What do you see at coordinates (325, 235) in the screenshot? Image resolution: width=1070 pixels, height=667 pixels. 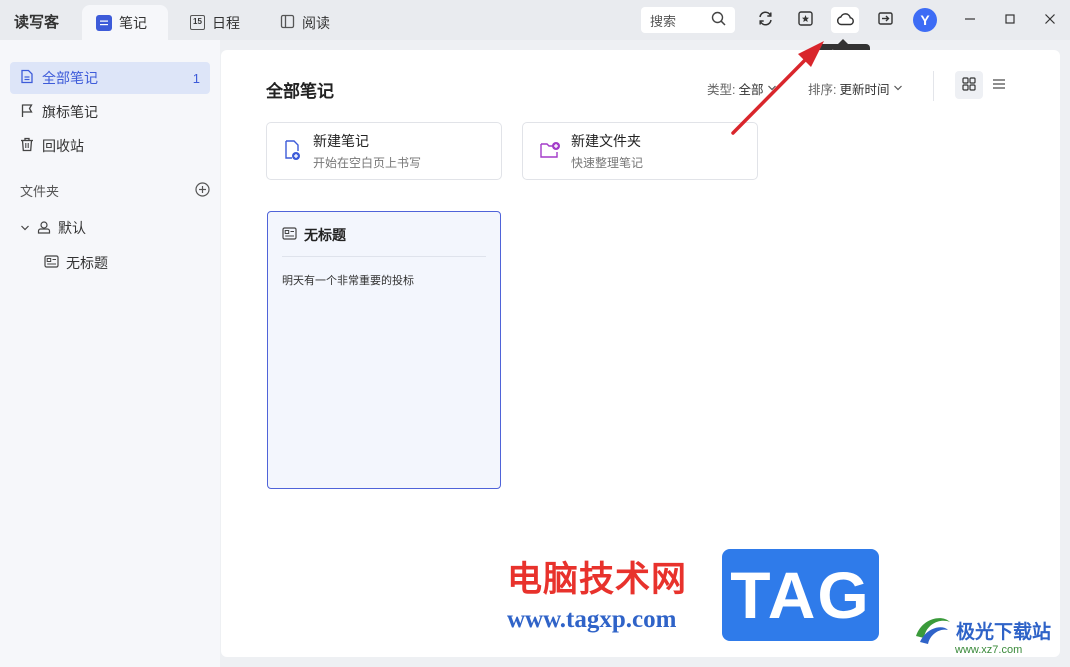 I see `note-card-title: 无标题` at bounding box center [325, 235].